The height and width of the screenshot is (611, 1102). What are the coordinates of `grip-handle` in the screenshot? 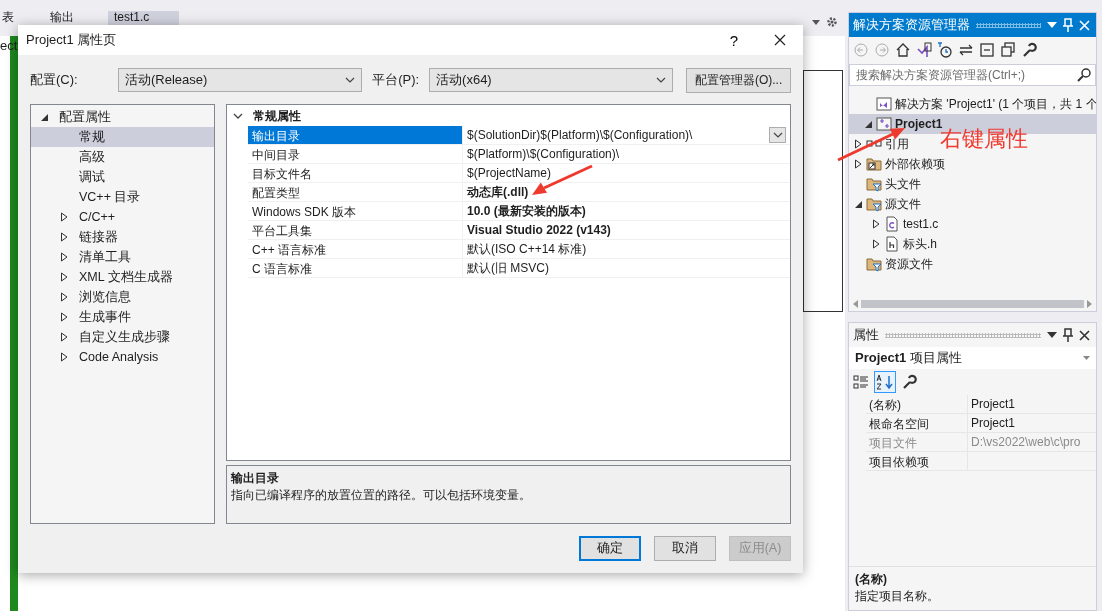 It's located at (1008, 25).